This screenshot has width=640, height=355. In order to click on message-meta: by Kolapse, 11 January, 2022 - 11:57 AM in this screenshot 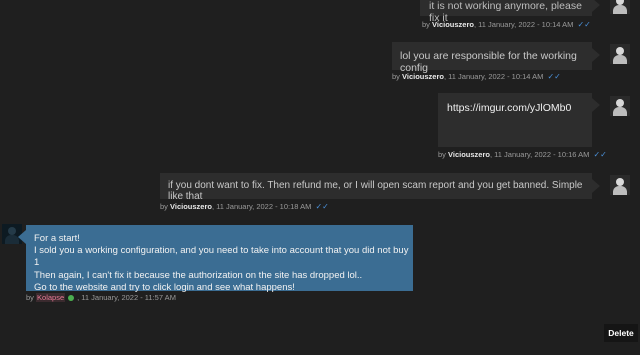, I will do `click(101, 297)`.